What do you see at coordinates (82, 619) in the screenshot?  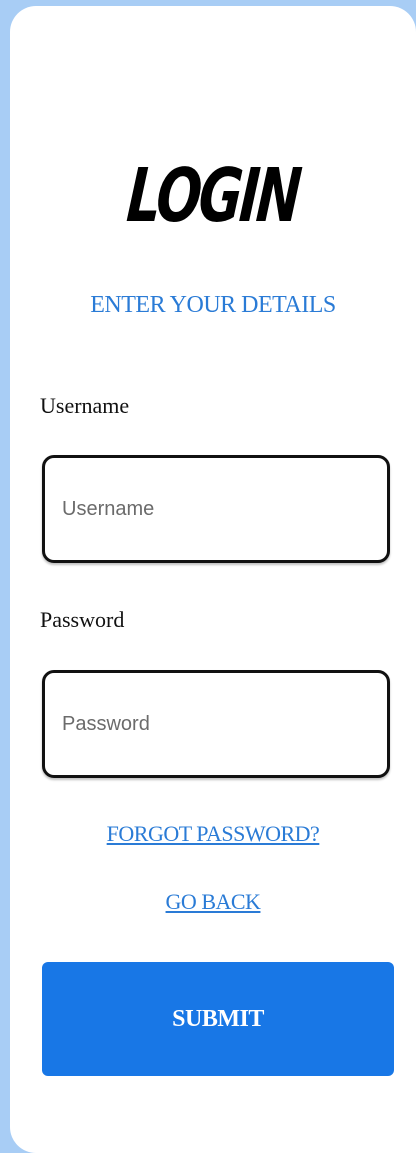 I see `password-label: Password` at bounding box center [82, 619].